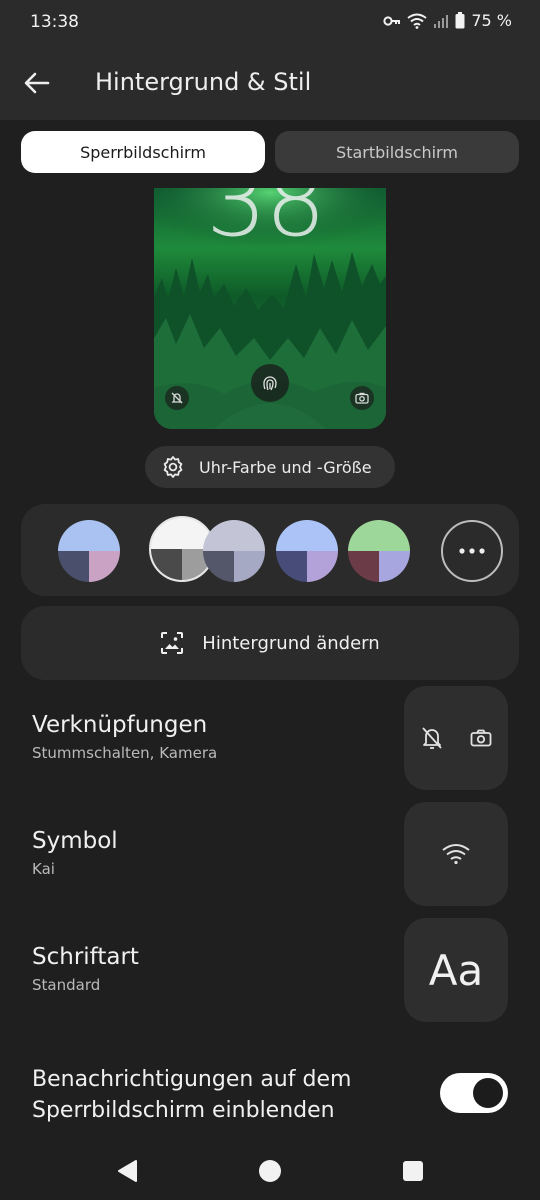  Describe the element at coordinates (143, 152) in the screenshot. I see `tab-lockscreen: Sperrbildschirm` at that location.